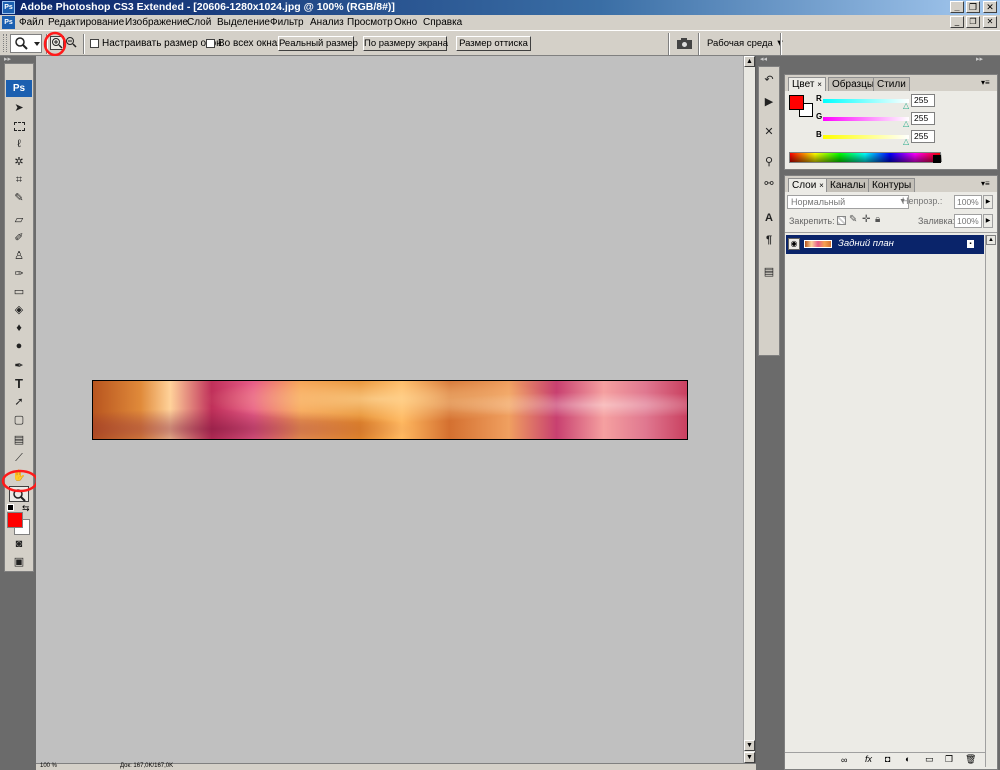 Image resolution: width=1000 pixels, height=770 pixels. Describe the element at coordinates (794, 244) in the screenshot. I see `visibility-eye-icon: ◉` at that location.